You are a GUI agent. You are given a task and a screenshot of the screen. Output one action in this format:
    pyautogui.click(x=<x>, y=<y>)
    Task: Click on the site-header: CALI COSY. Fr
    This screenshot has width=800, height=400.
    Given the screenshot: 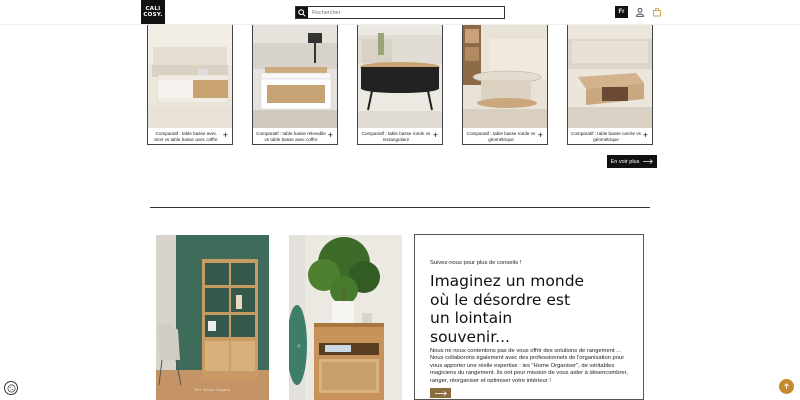 What is the action you would take?
    pyautogui.click(x=400, y=12)
    